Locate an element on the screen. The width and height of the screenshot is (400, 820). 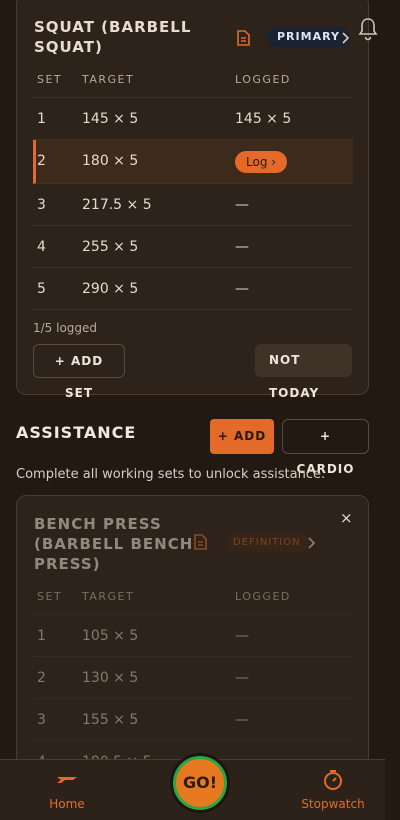
exercise-title: Squat (Barbell Squat) is located at coordinates (113, 37).